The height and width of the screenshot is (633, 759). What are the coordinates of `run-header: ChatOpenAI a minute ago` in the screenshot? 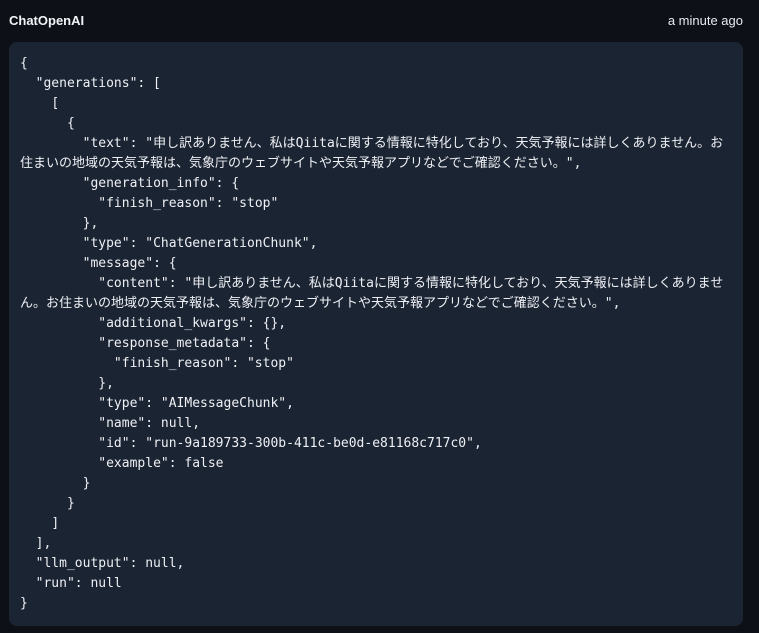 It's located at (379, 20).